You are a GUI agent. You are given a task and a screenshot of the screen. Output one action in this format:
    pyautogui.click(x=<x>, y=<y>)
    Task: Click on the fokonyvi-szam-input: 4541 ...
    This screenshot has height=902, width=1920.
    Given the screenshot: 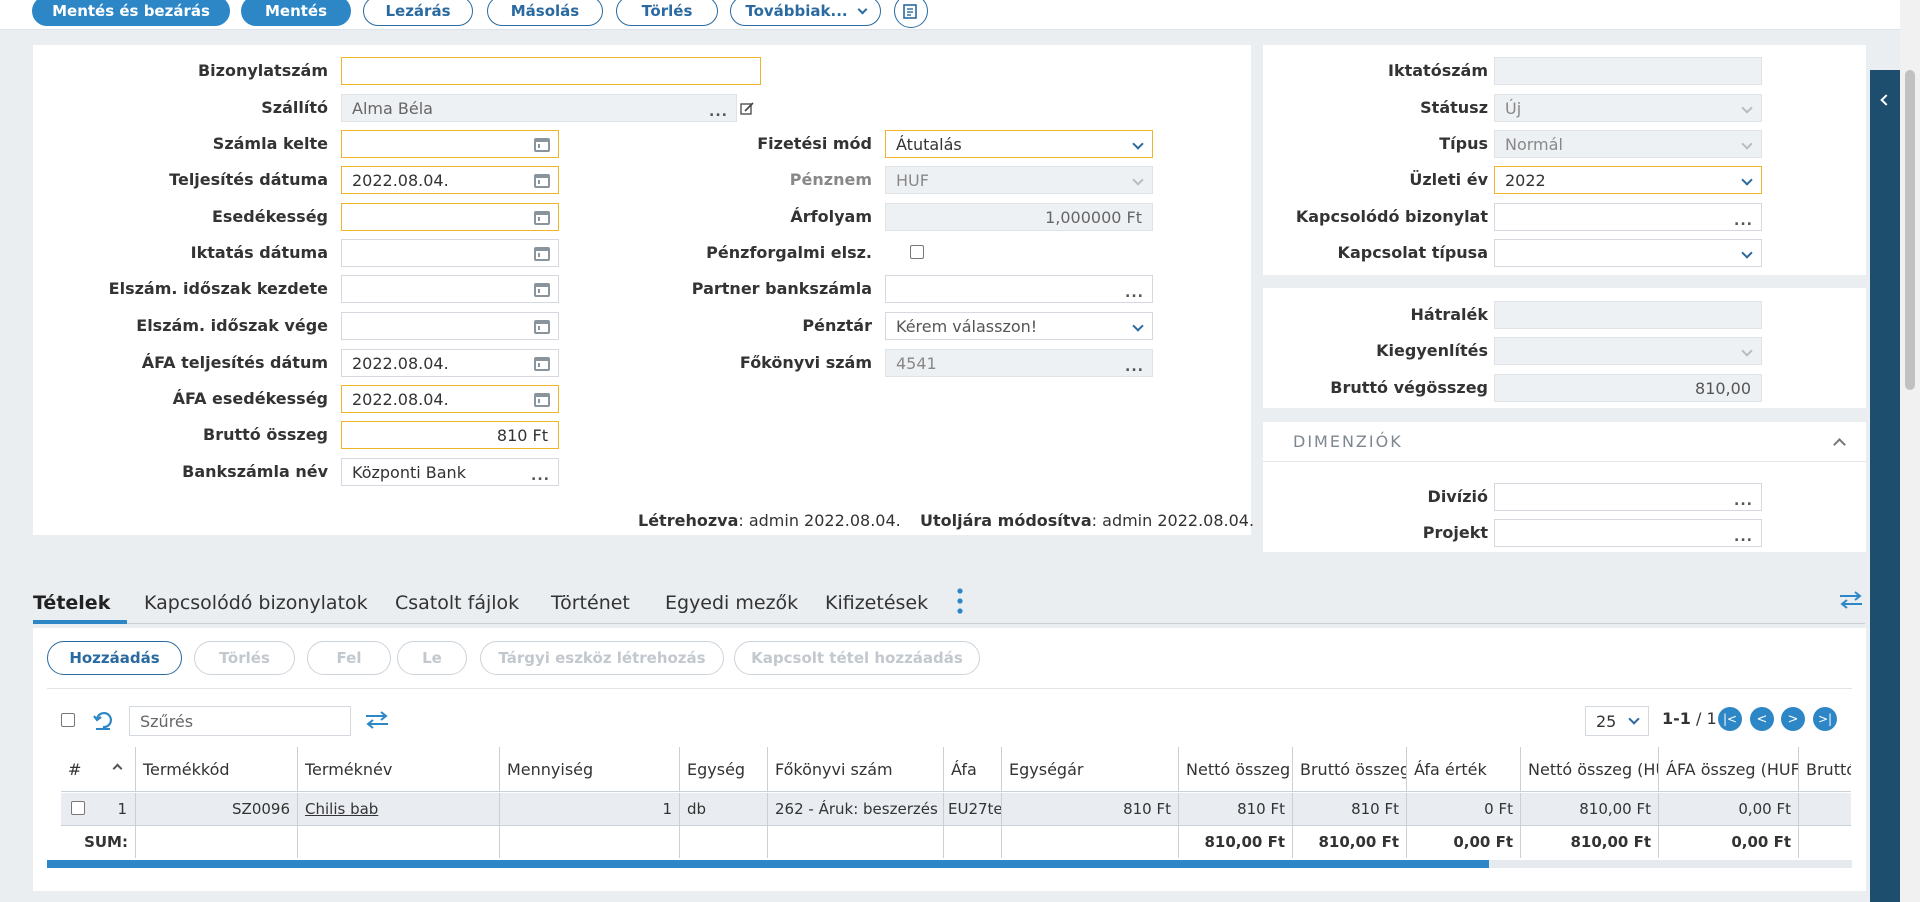 What is the action you would take?
    pyautogui.click(x=1019, y=363)
    